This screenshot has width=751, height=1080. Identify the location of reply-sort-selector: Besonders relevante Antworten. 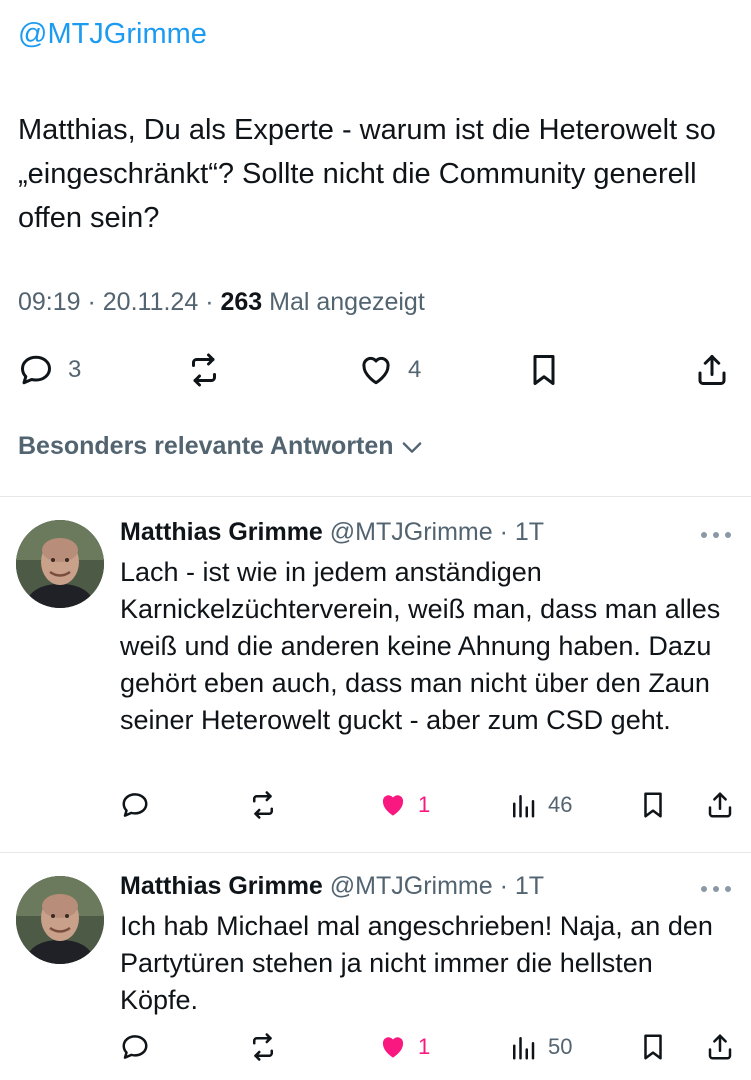
(222, 446).